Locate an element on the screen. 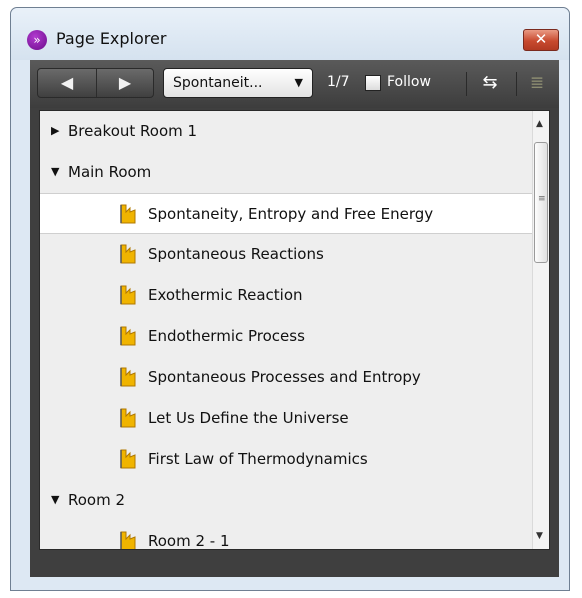 Image resolution: width=582 pixels, height=598 pixels. tree-page-item: Spontaneous Processes and Entropy is located at coordinates (287, 377).